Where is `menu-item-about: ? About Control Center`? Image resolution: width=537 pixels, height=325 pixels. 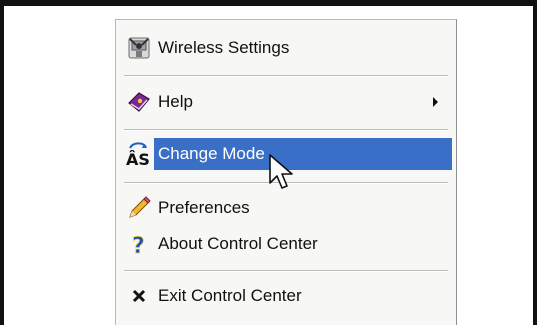 menu-item-about: ? About Control Center is located at coordinates (286, 244).